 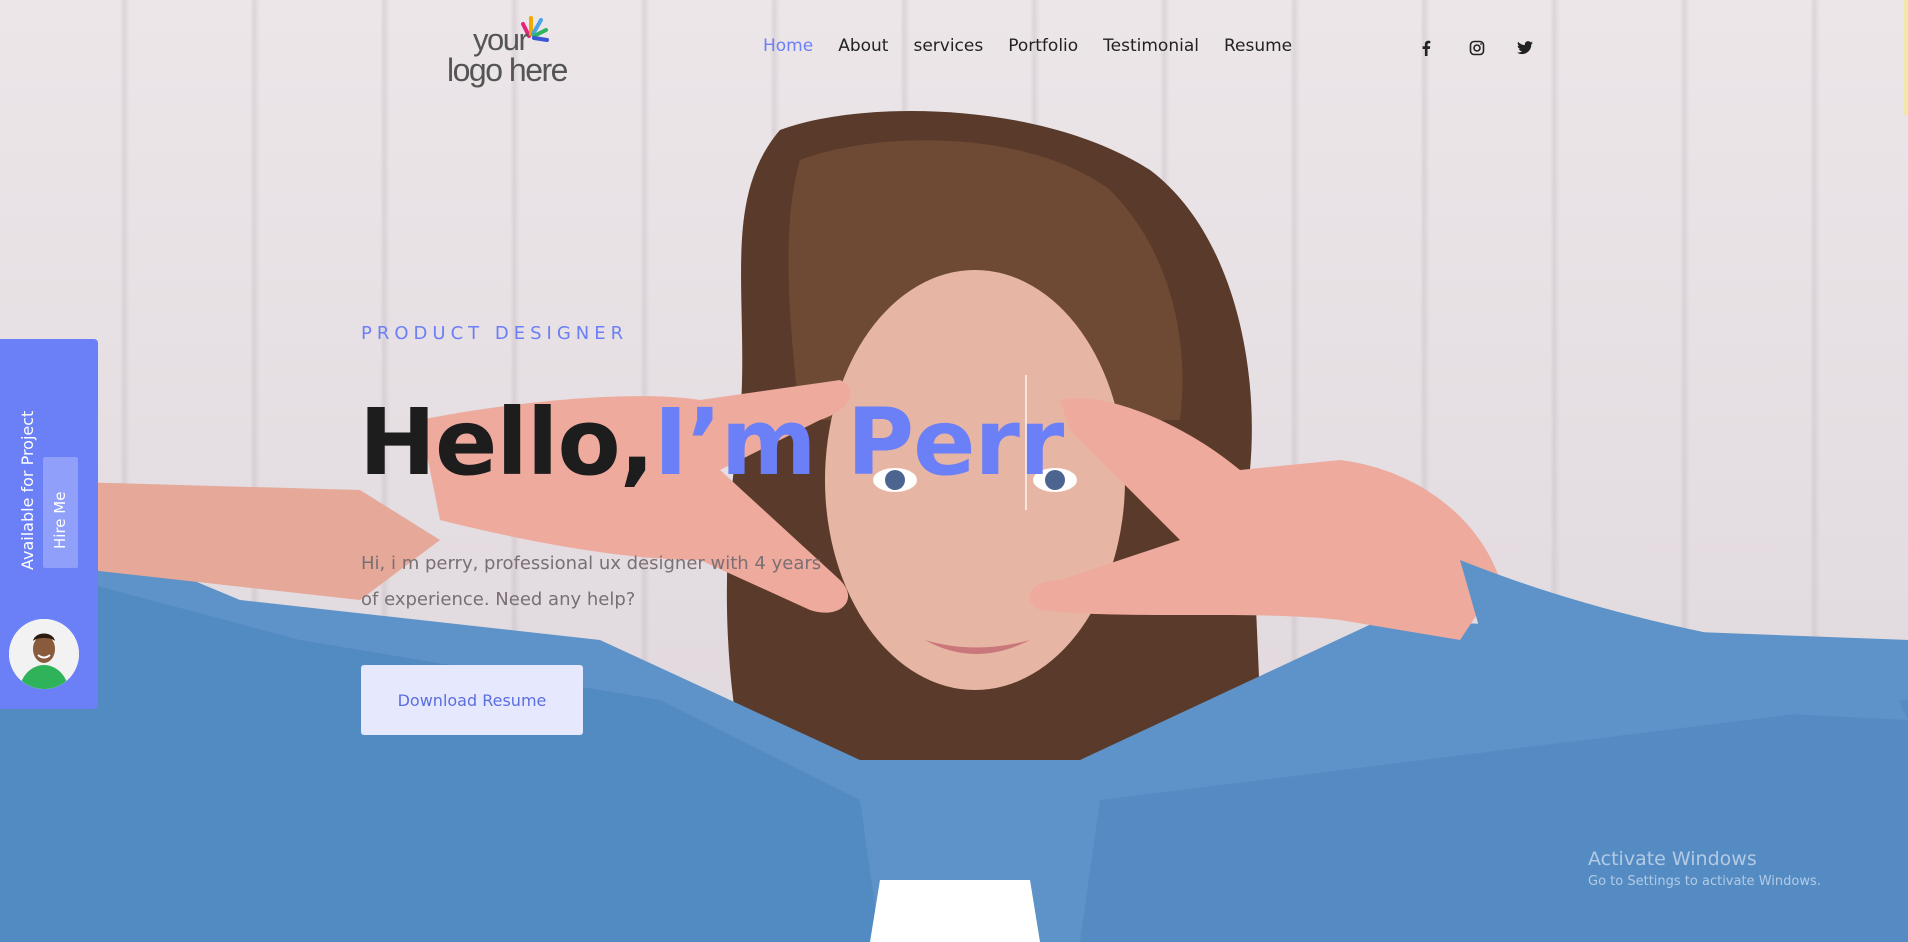 What do you see at coordinates (788, 46) in the screenshot?
I see `nav-home: Home` at bounding box center [788, 46].